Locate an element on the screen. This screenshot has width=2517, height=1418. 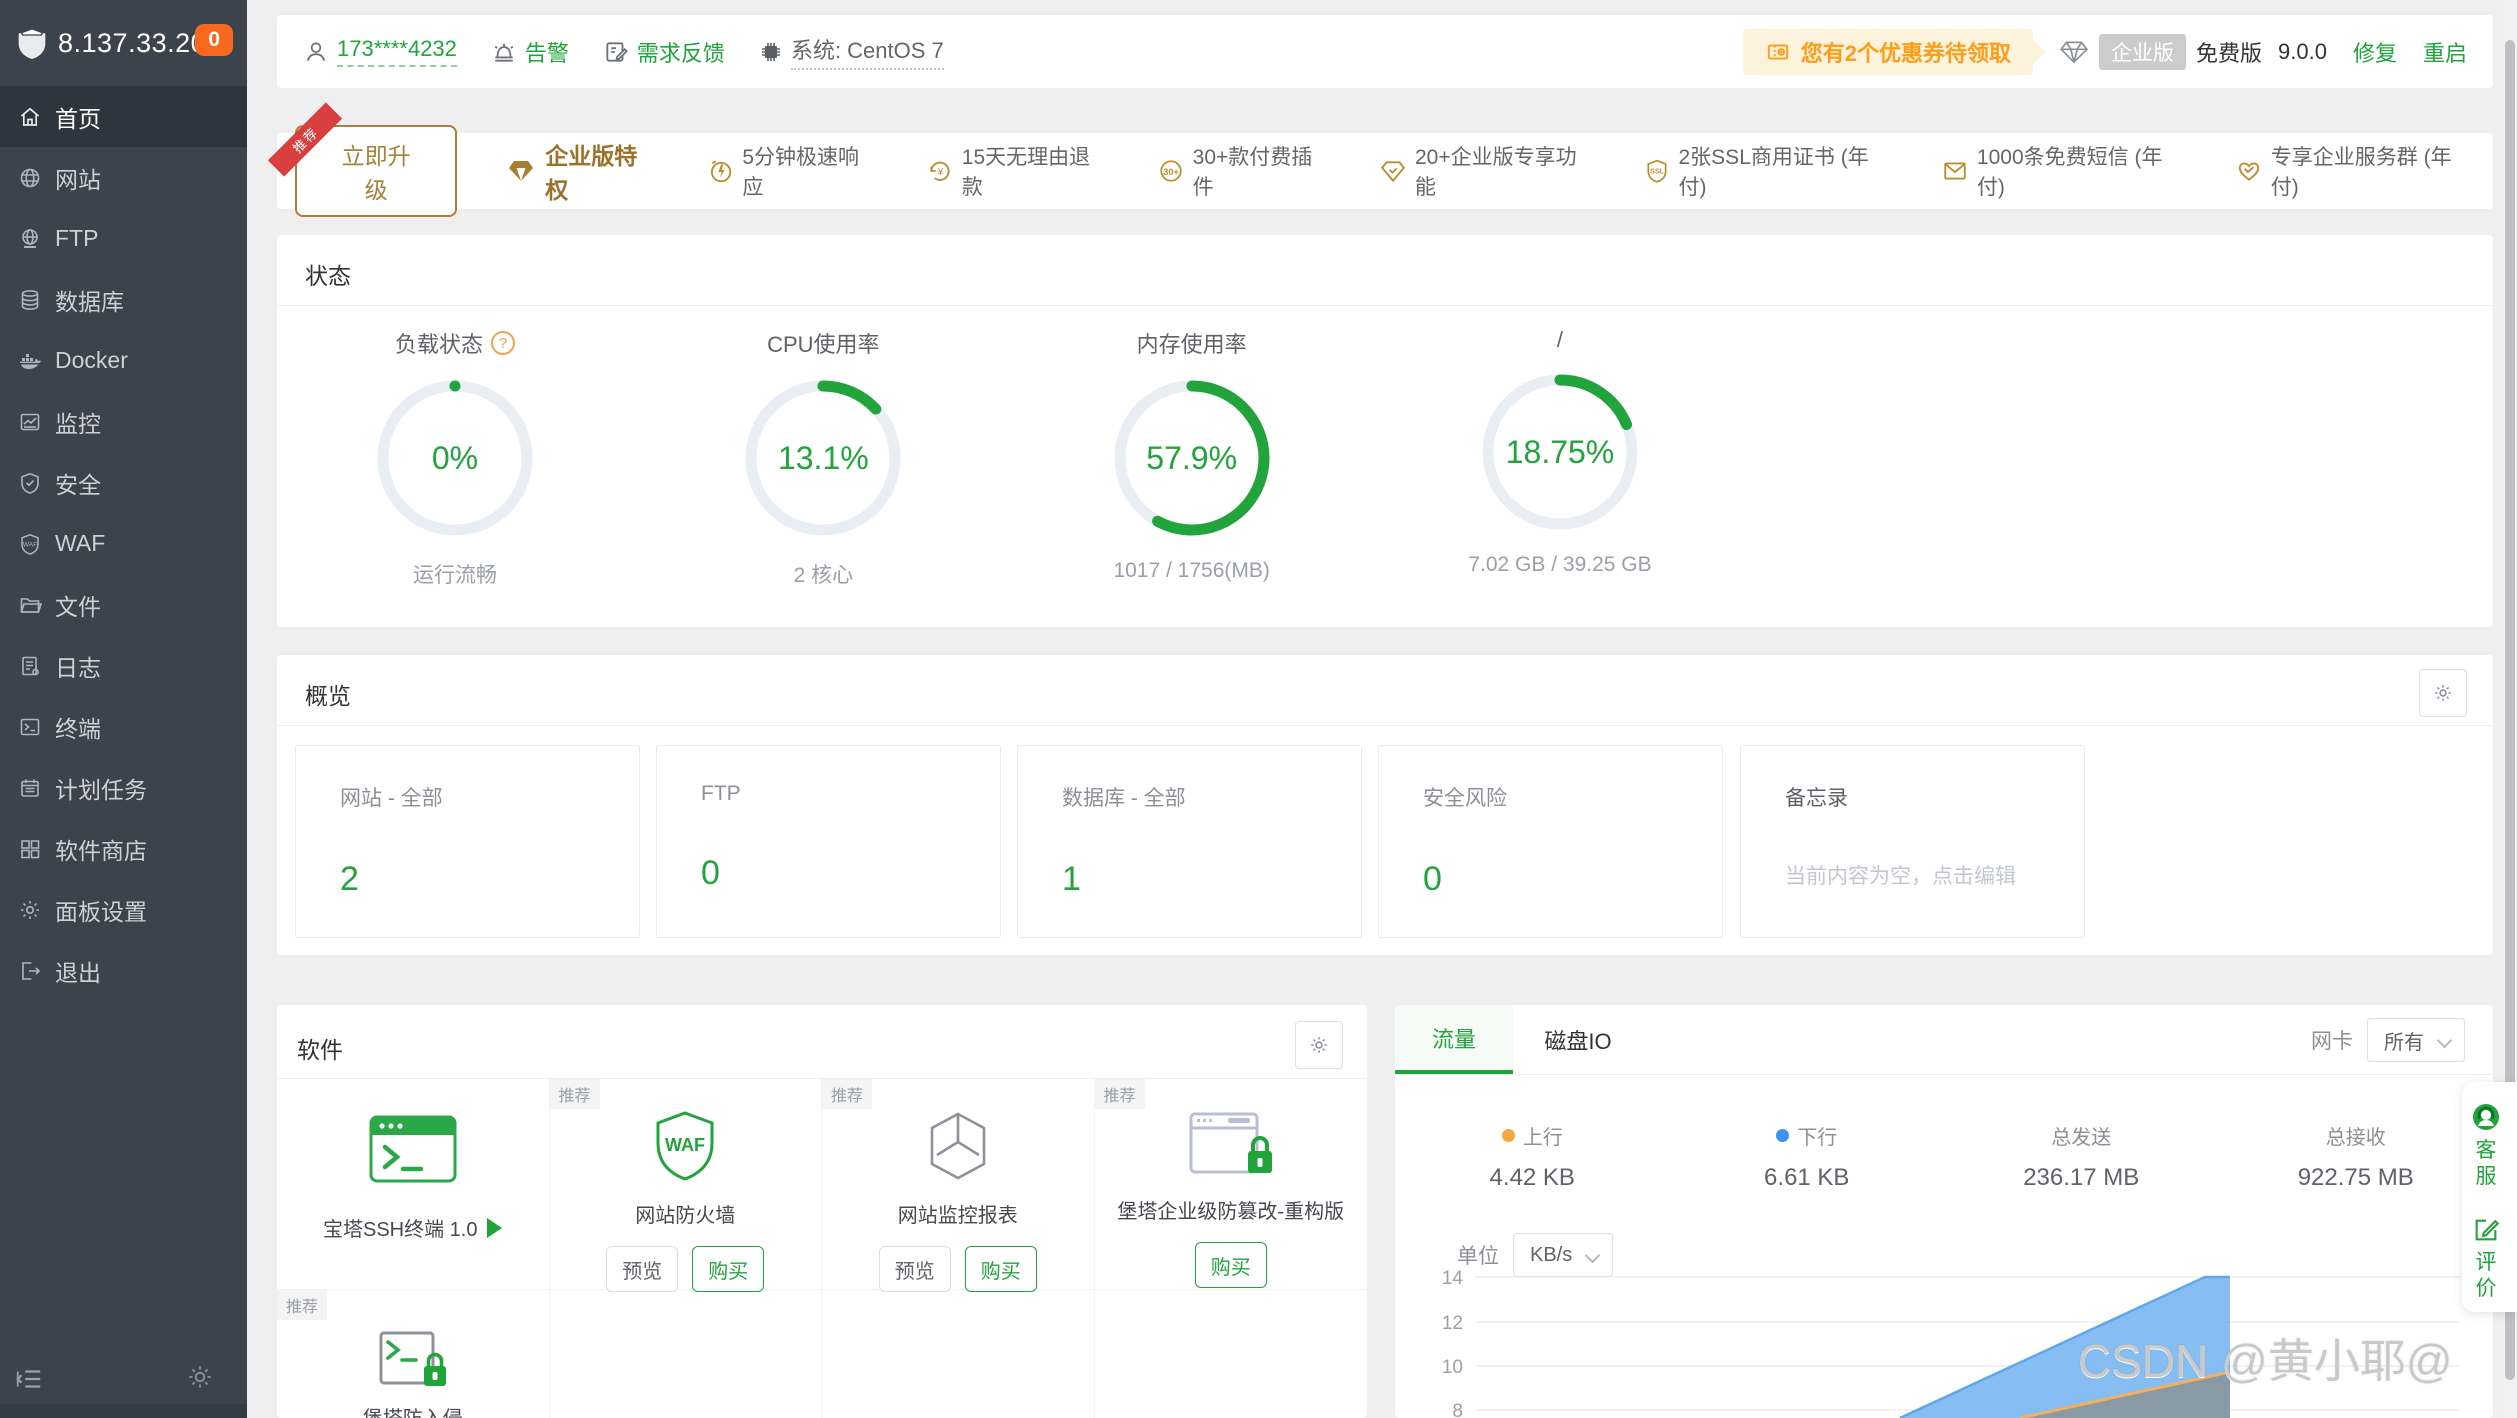
ssl-shield-icon: SSL is located at coordinates (1657, 171).